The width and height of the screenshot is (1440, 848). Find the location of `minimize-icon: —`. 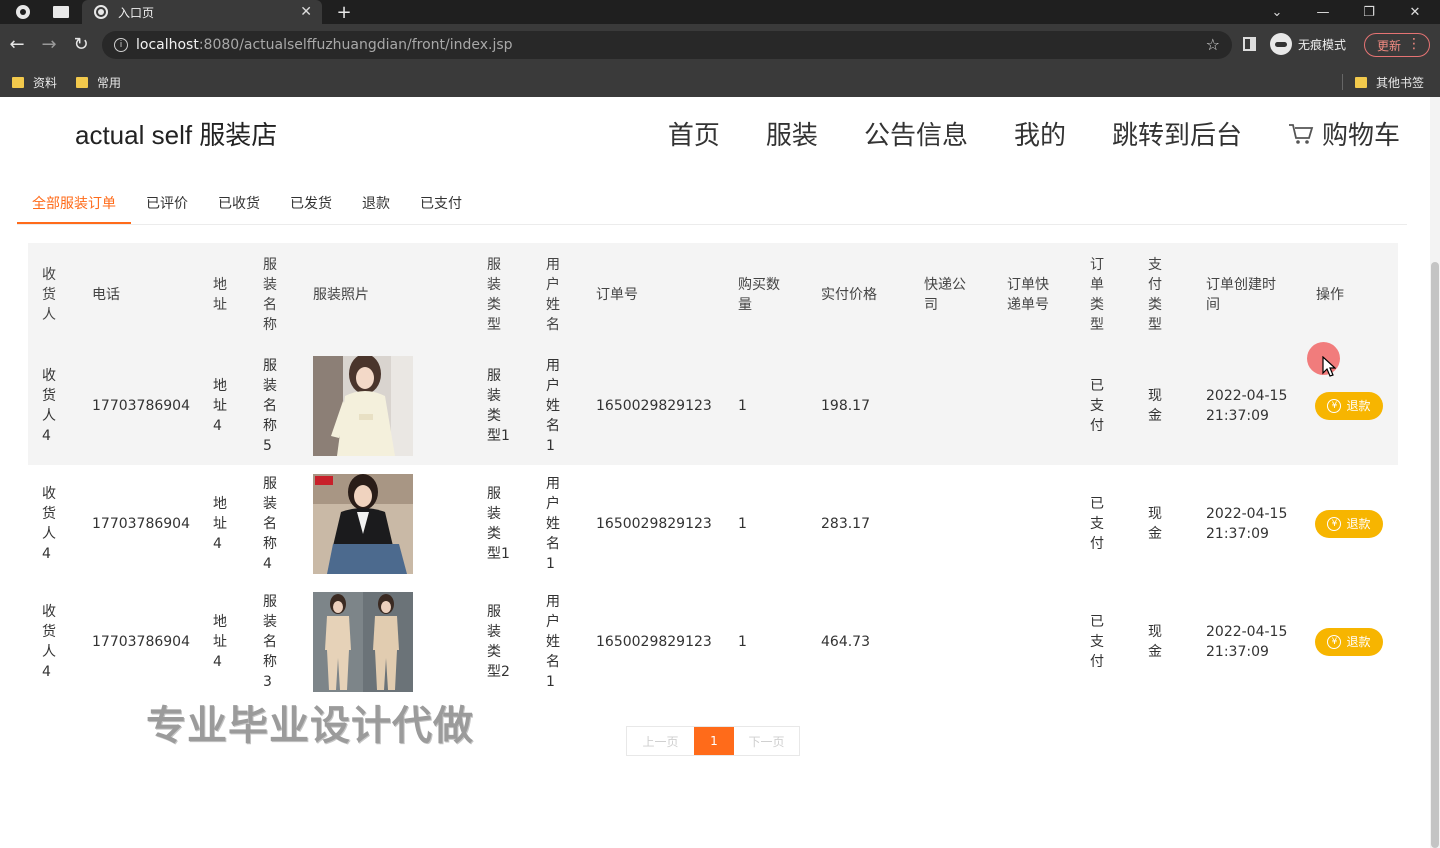

minimize-icon: — is located at coordinates (1323, 12).